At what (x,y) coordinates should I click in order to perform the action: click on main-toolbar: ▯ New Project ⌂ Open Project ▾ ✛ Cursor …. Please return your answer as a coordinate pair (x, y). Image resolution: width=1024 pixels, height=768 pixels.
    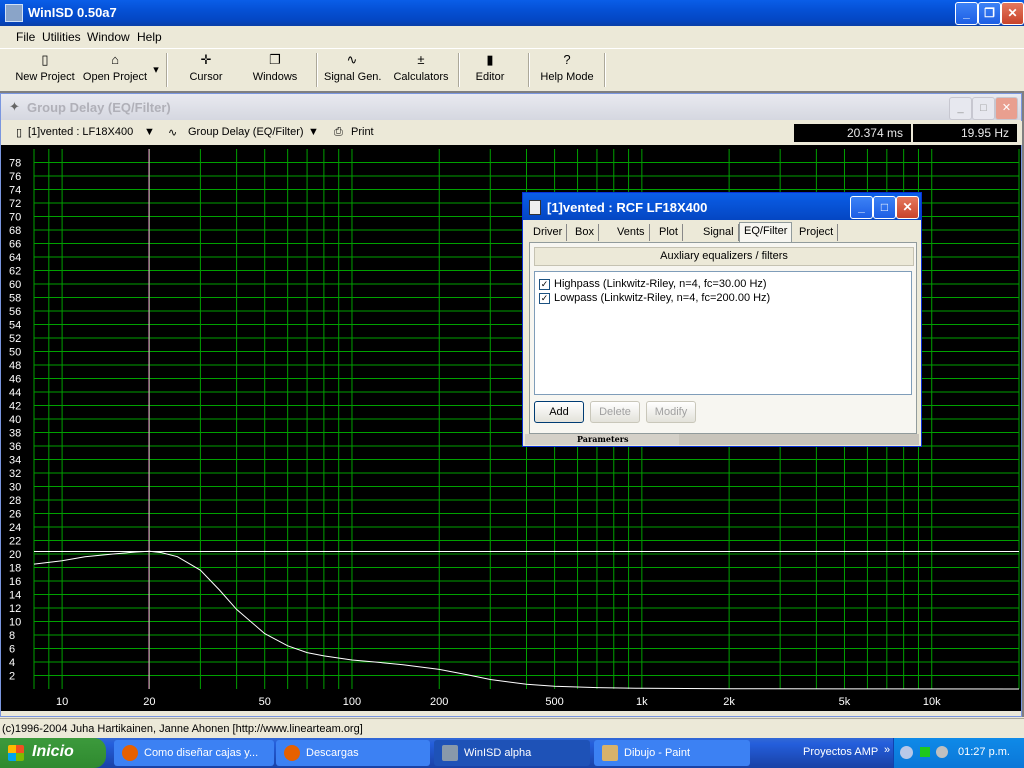
    Looking at the image, I should click on (512, 70).